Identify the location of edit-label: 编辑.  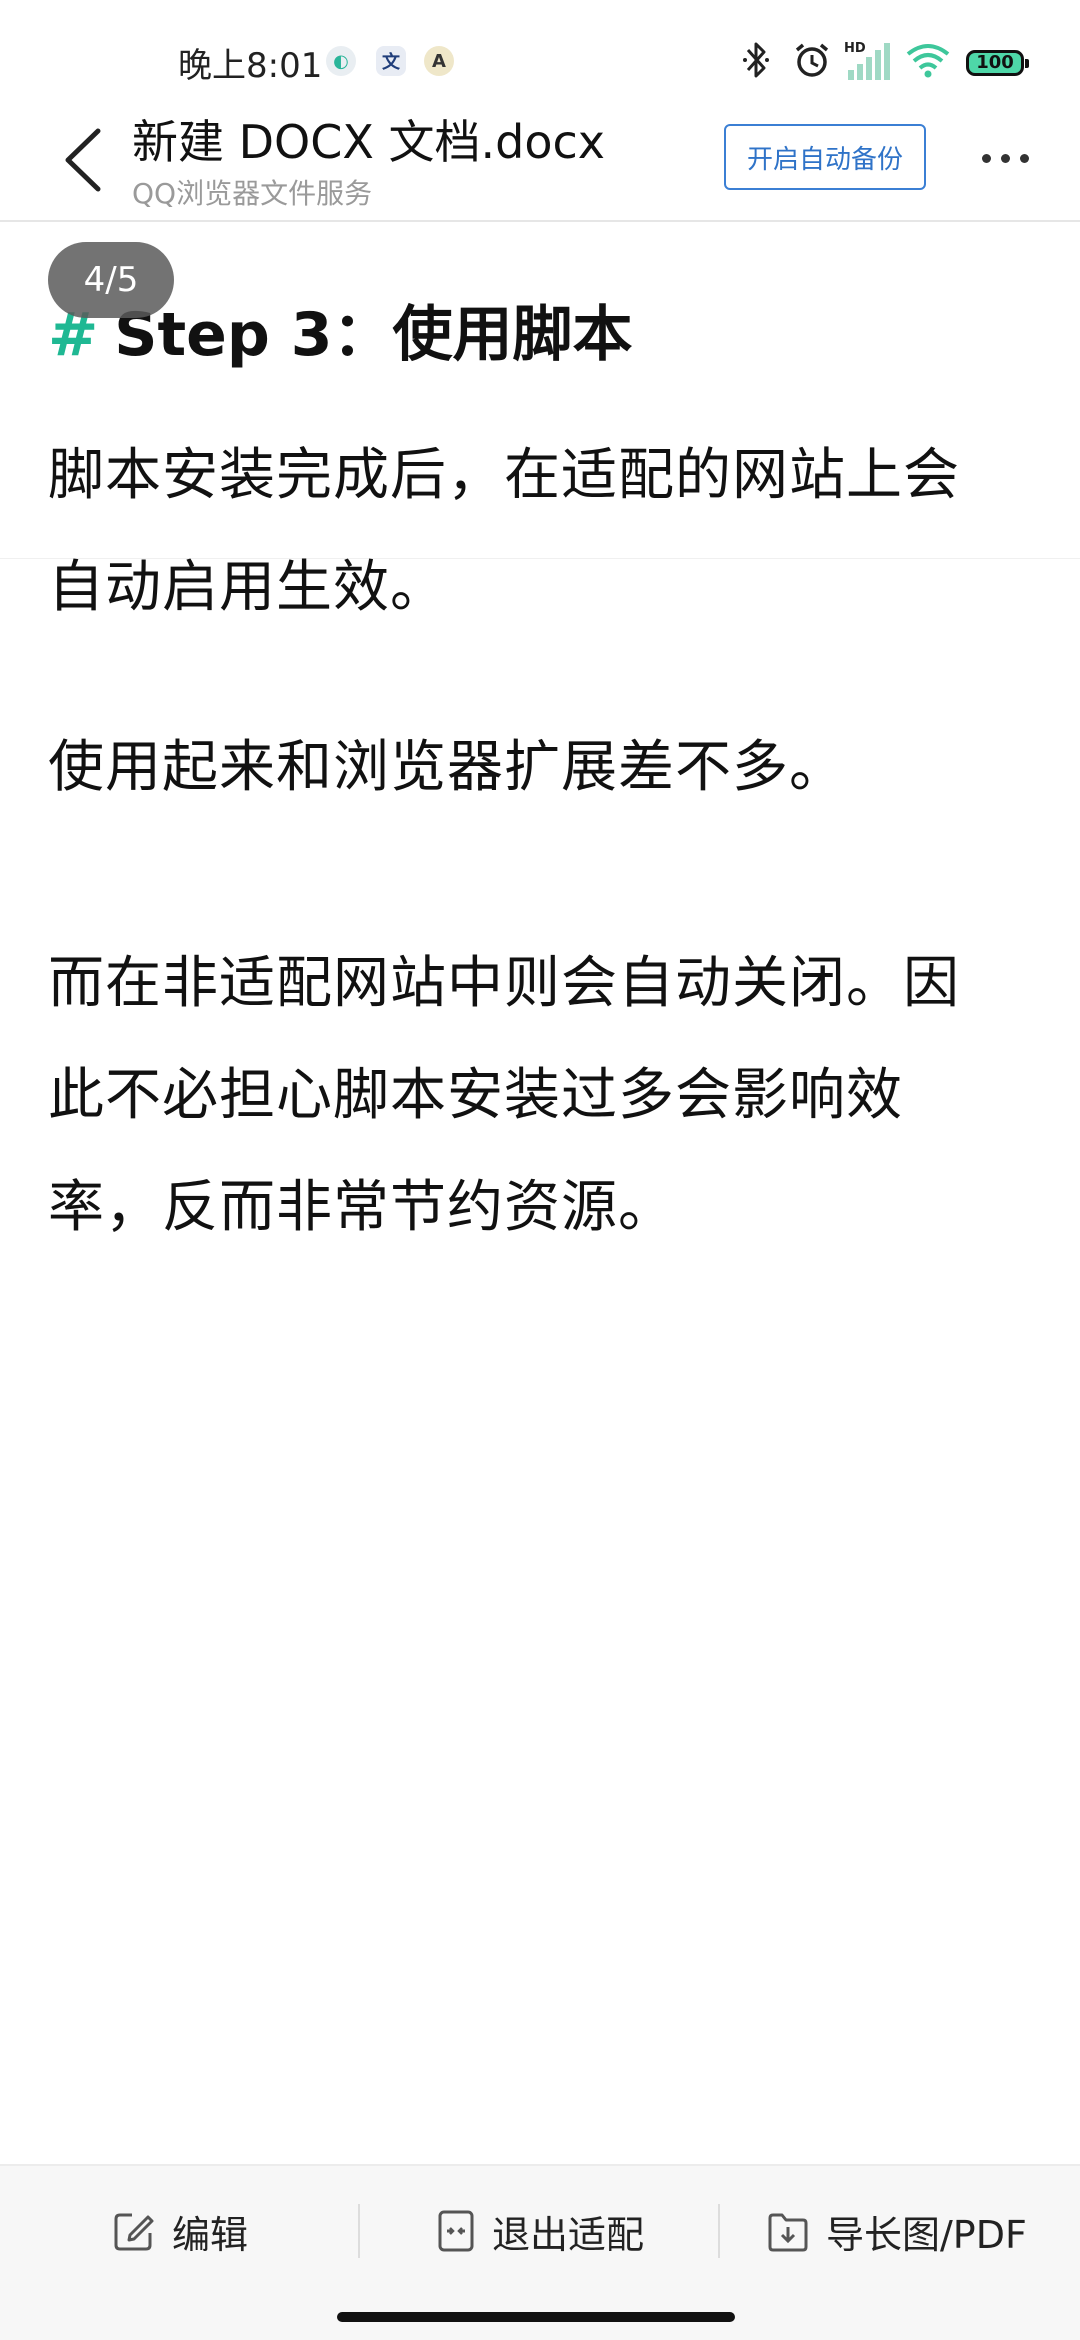
(210, 2234).